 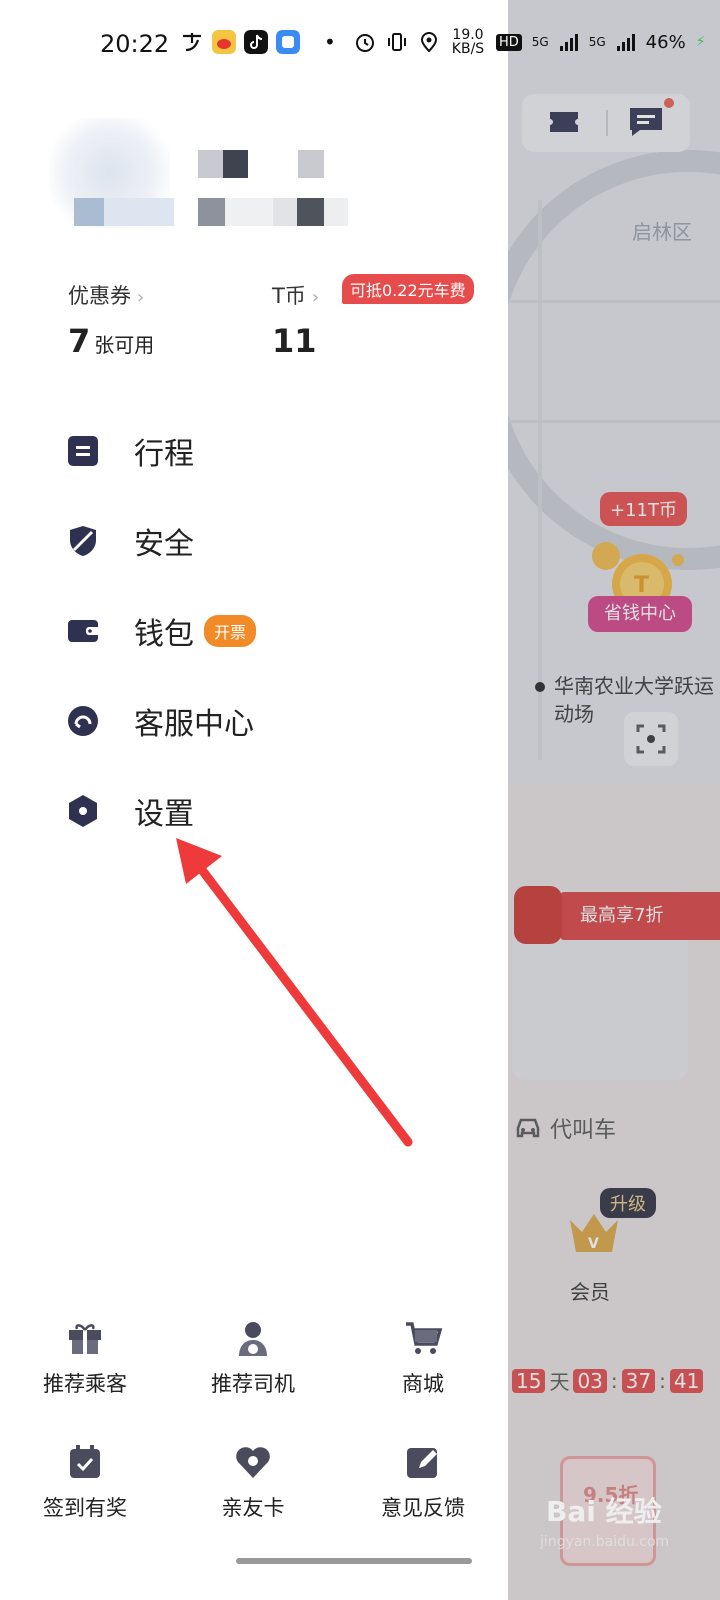 I want to click on heart-icon, so click(x=253, y=1462).